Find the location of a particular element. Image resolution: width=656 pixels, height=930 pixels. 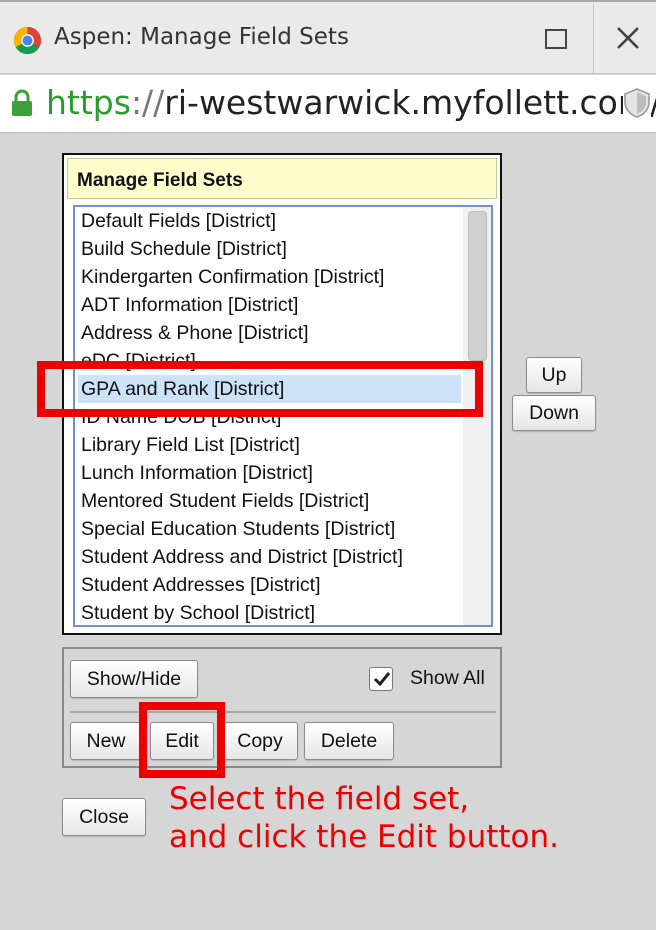

highlight-edit-button is located at coordinates (182, 740).